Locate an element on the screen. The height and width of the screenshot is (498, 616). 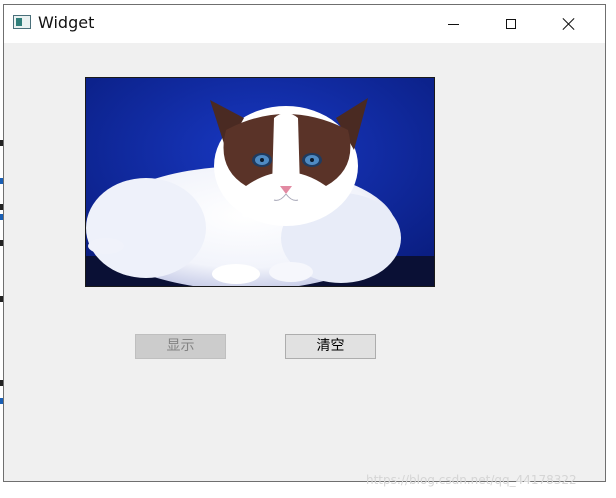
close-button is located at coordinates (569, 24).